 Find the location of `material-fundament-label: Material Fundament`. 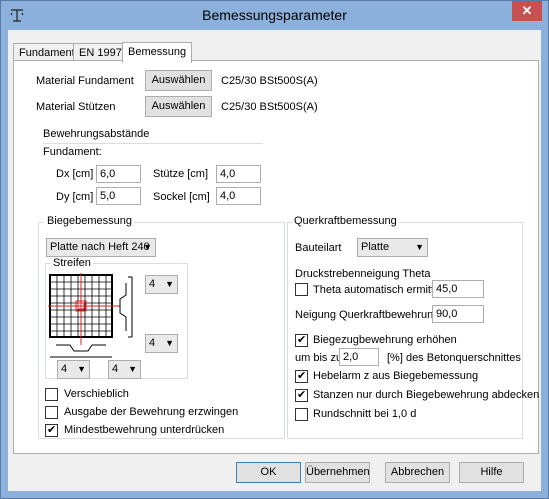

material-fundament-label: Material Fundament is located at coordinates (85, 81).